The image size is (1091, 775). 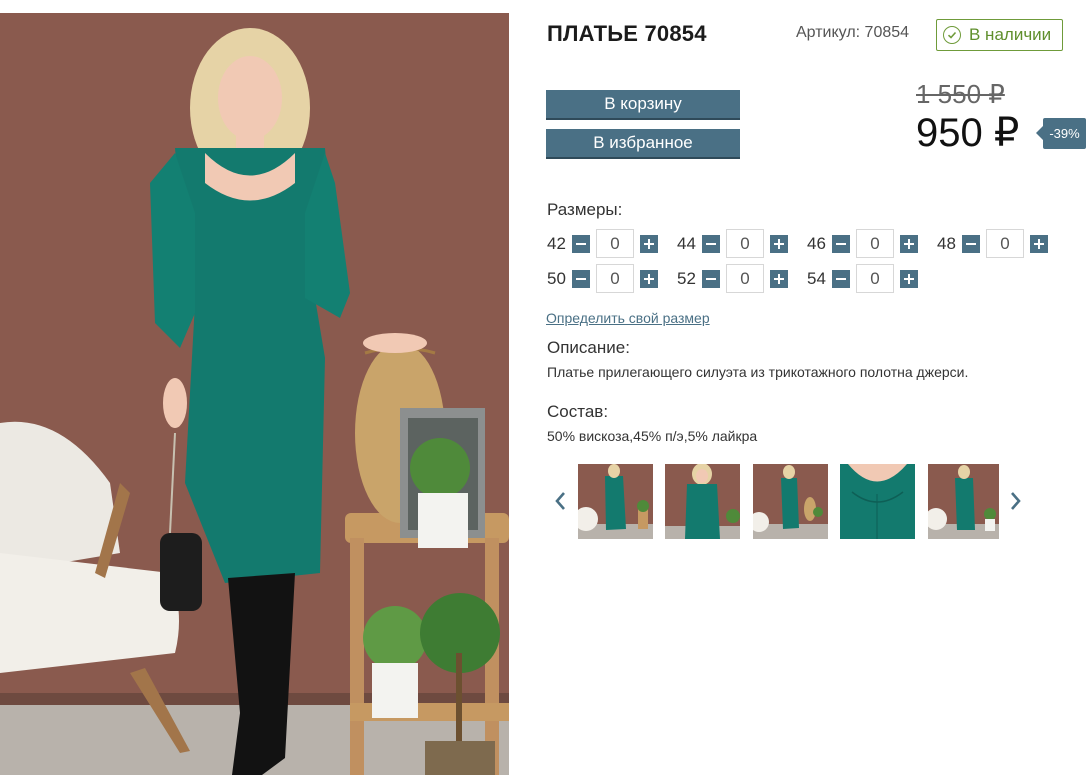 What do you see at coordinates (627, 33) in the screenshot?
I see `product-title: ПЛАТЬЕ 70854` at bounding box center [627, 33].